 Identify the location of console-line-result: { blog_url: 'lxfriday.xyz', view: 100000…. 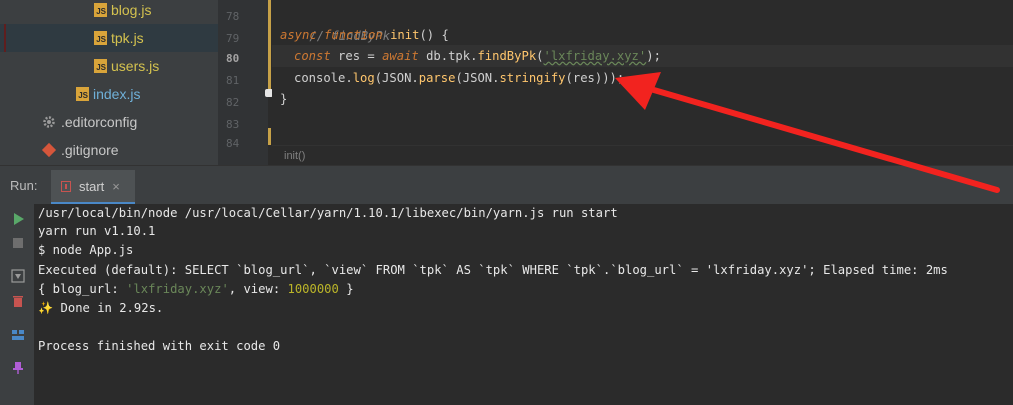
(196, 289).